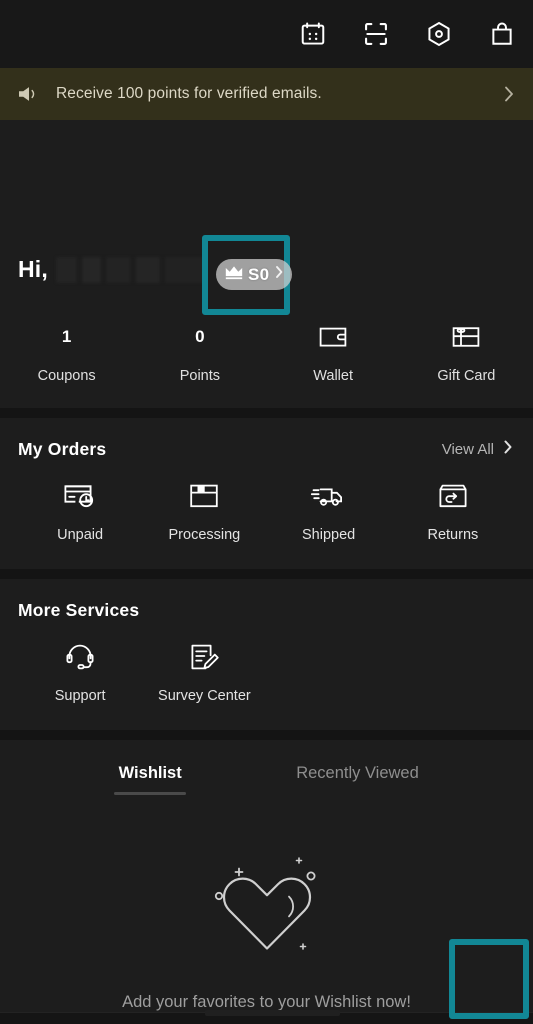 Image resolution: width=533 pixels, height=1024 pixels. I want to click on coupons-count: 1, so click(66, 336).